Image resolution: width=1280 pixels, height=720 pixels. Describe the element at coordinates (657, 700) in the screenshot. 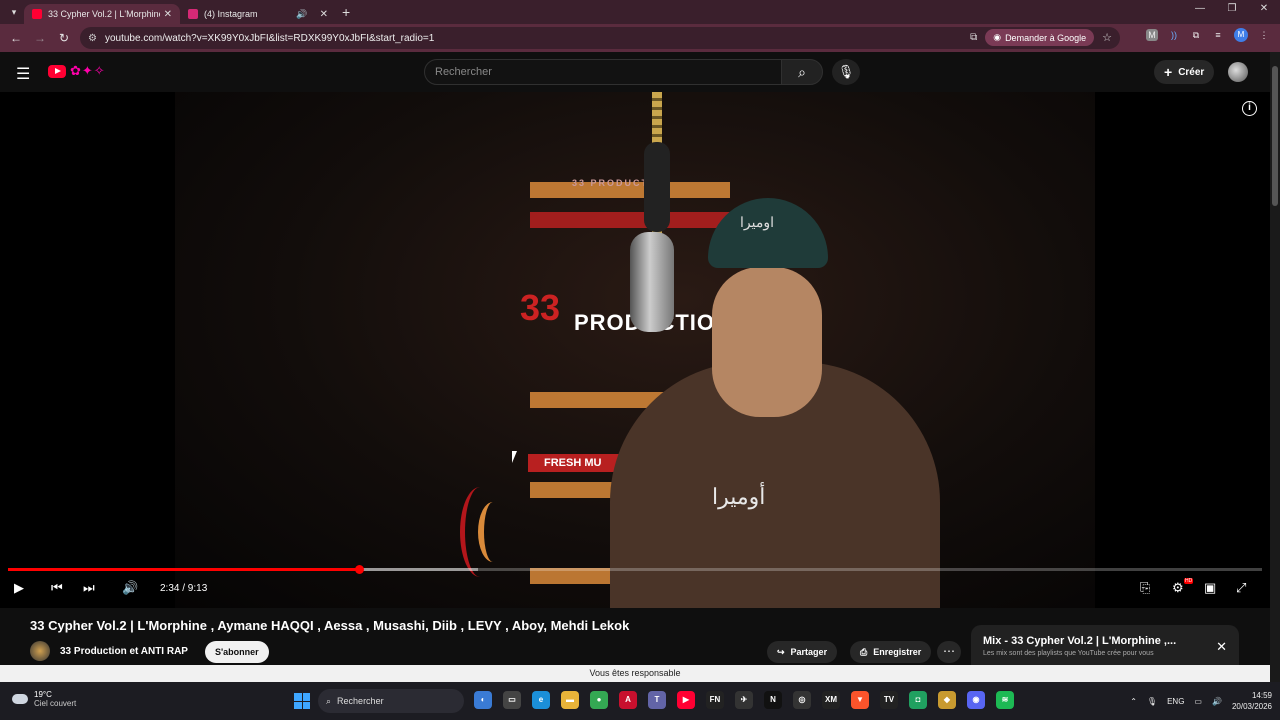

I see `taskbar-app-teams-icon: T` at that location.